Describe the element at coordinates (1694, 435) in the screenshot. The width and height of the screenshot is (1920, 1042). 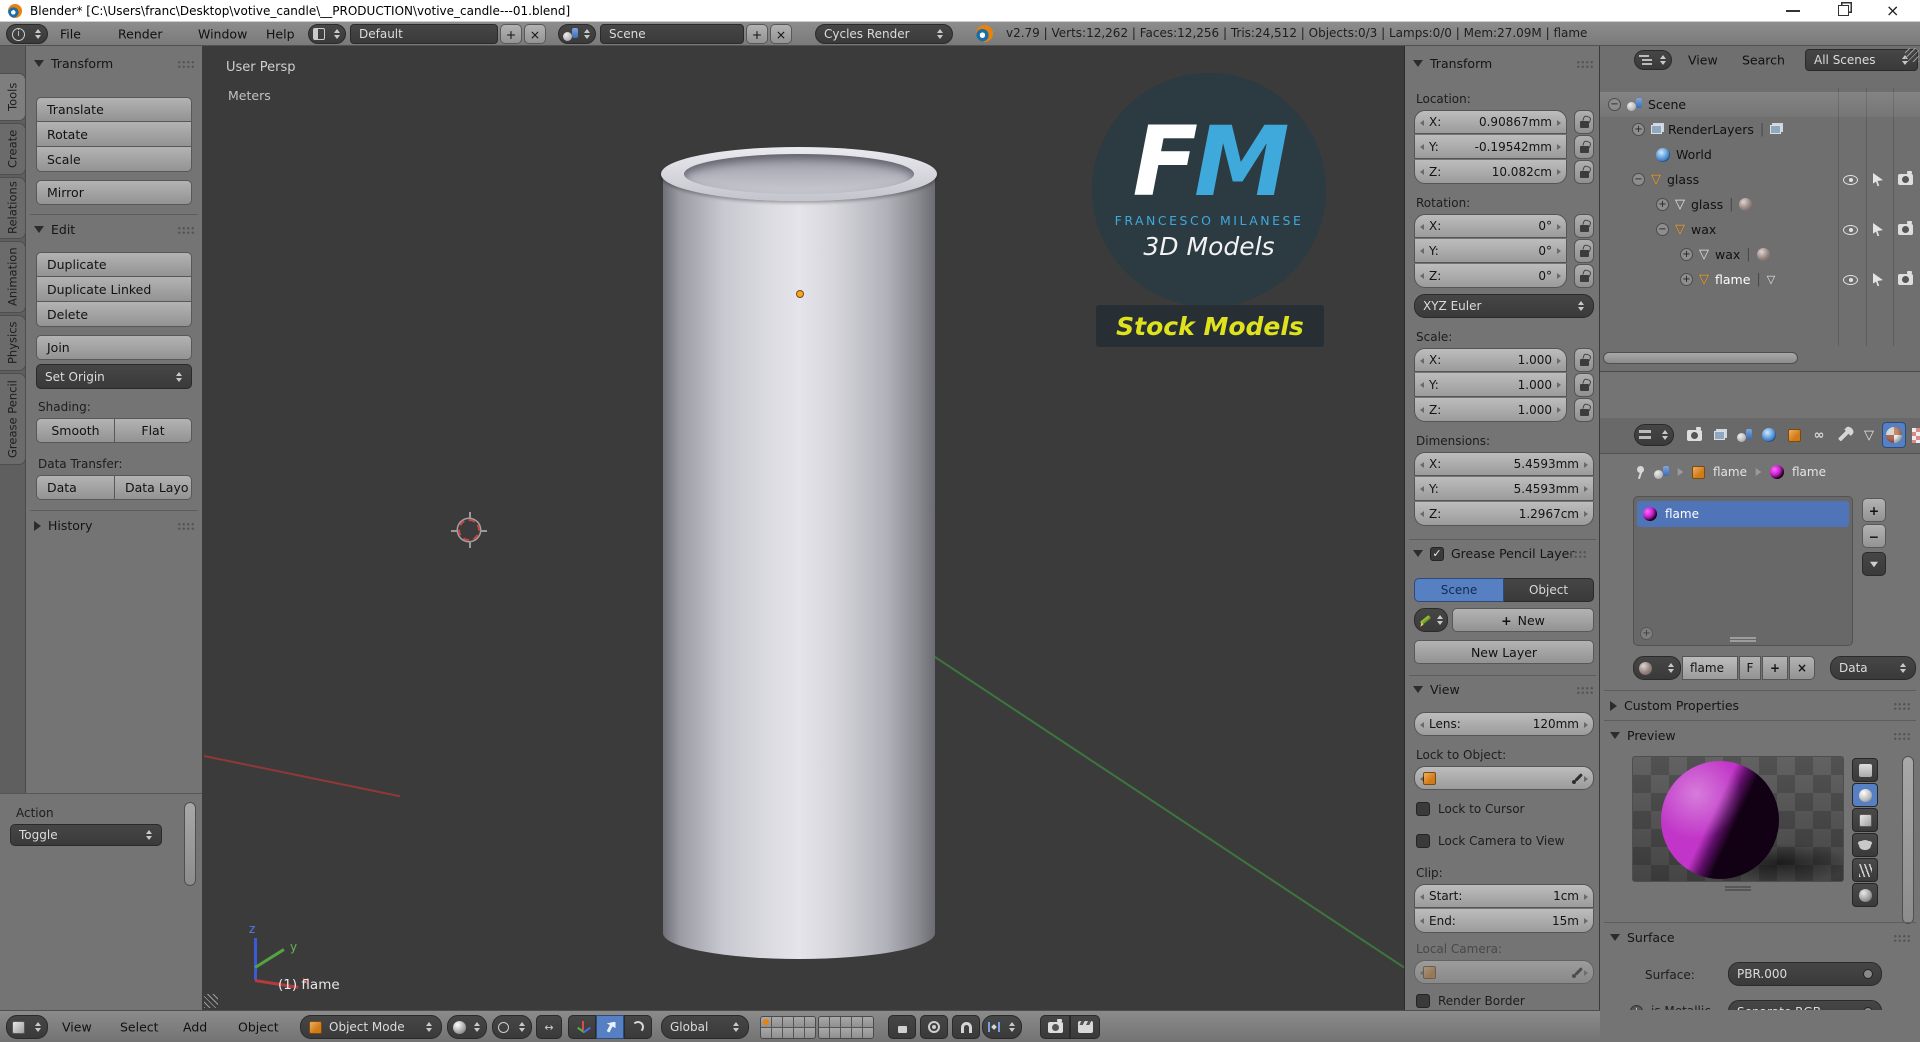
I see `tab-render` at that location.